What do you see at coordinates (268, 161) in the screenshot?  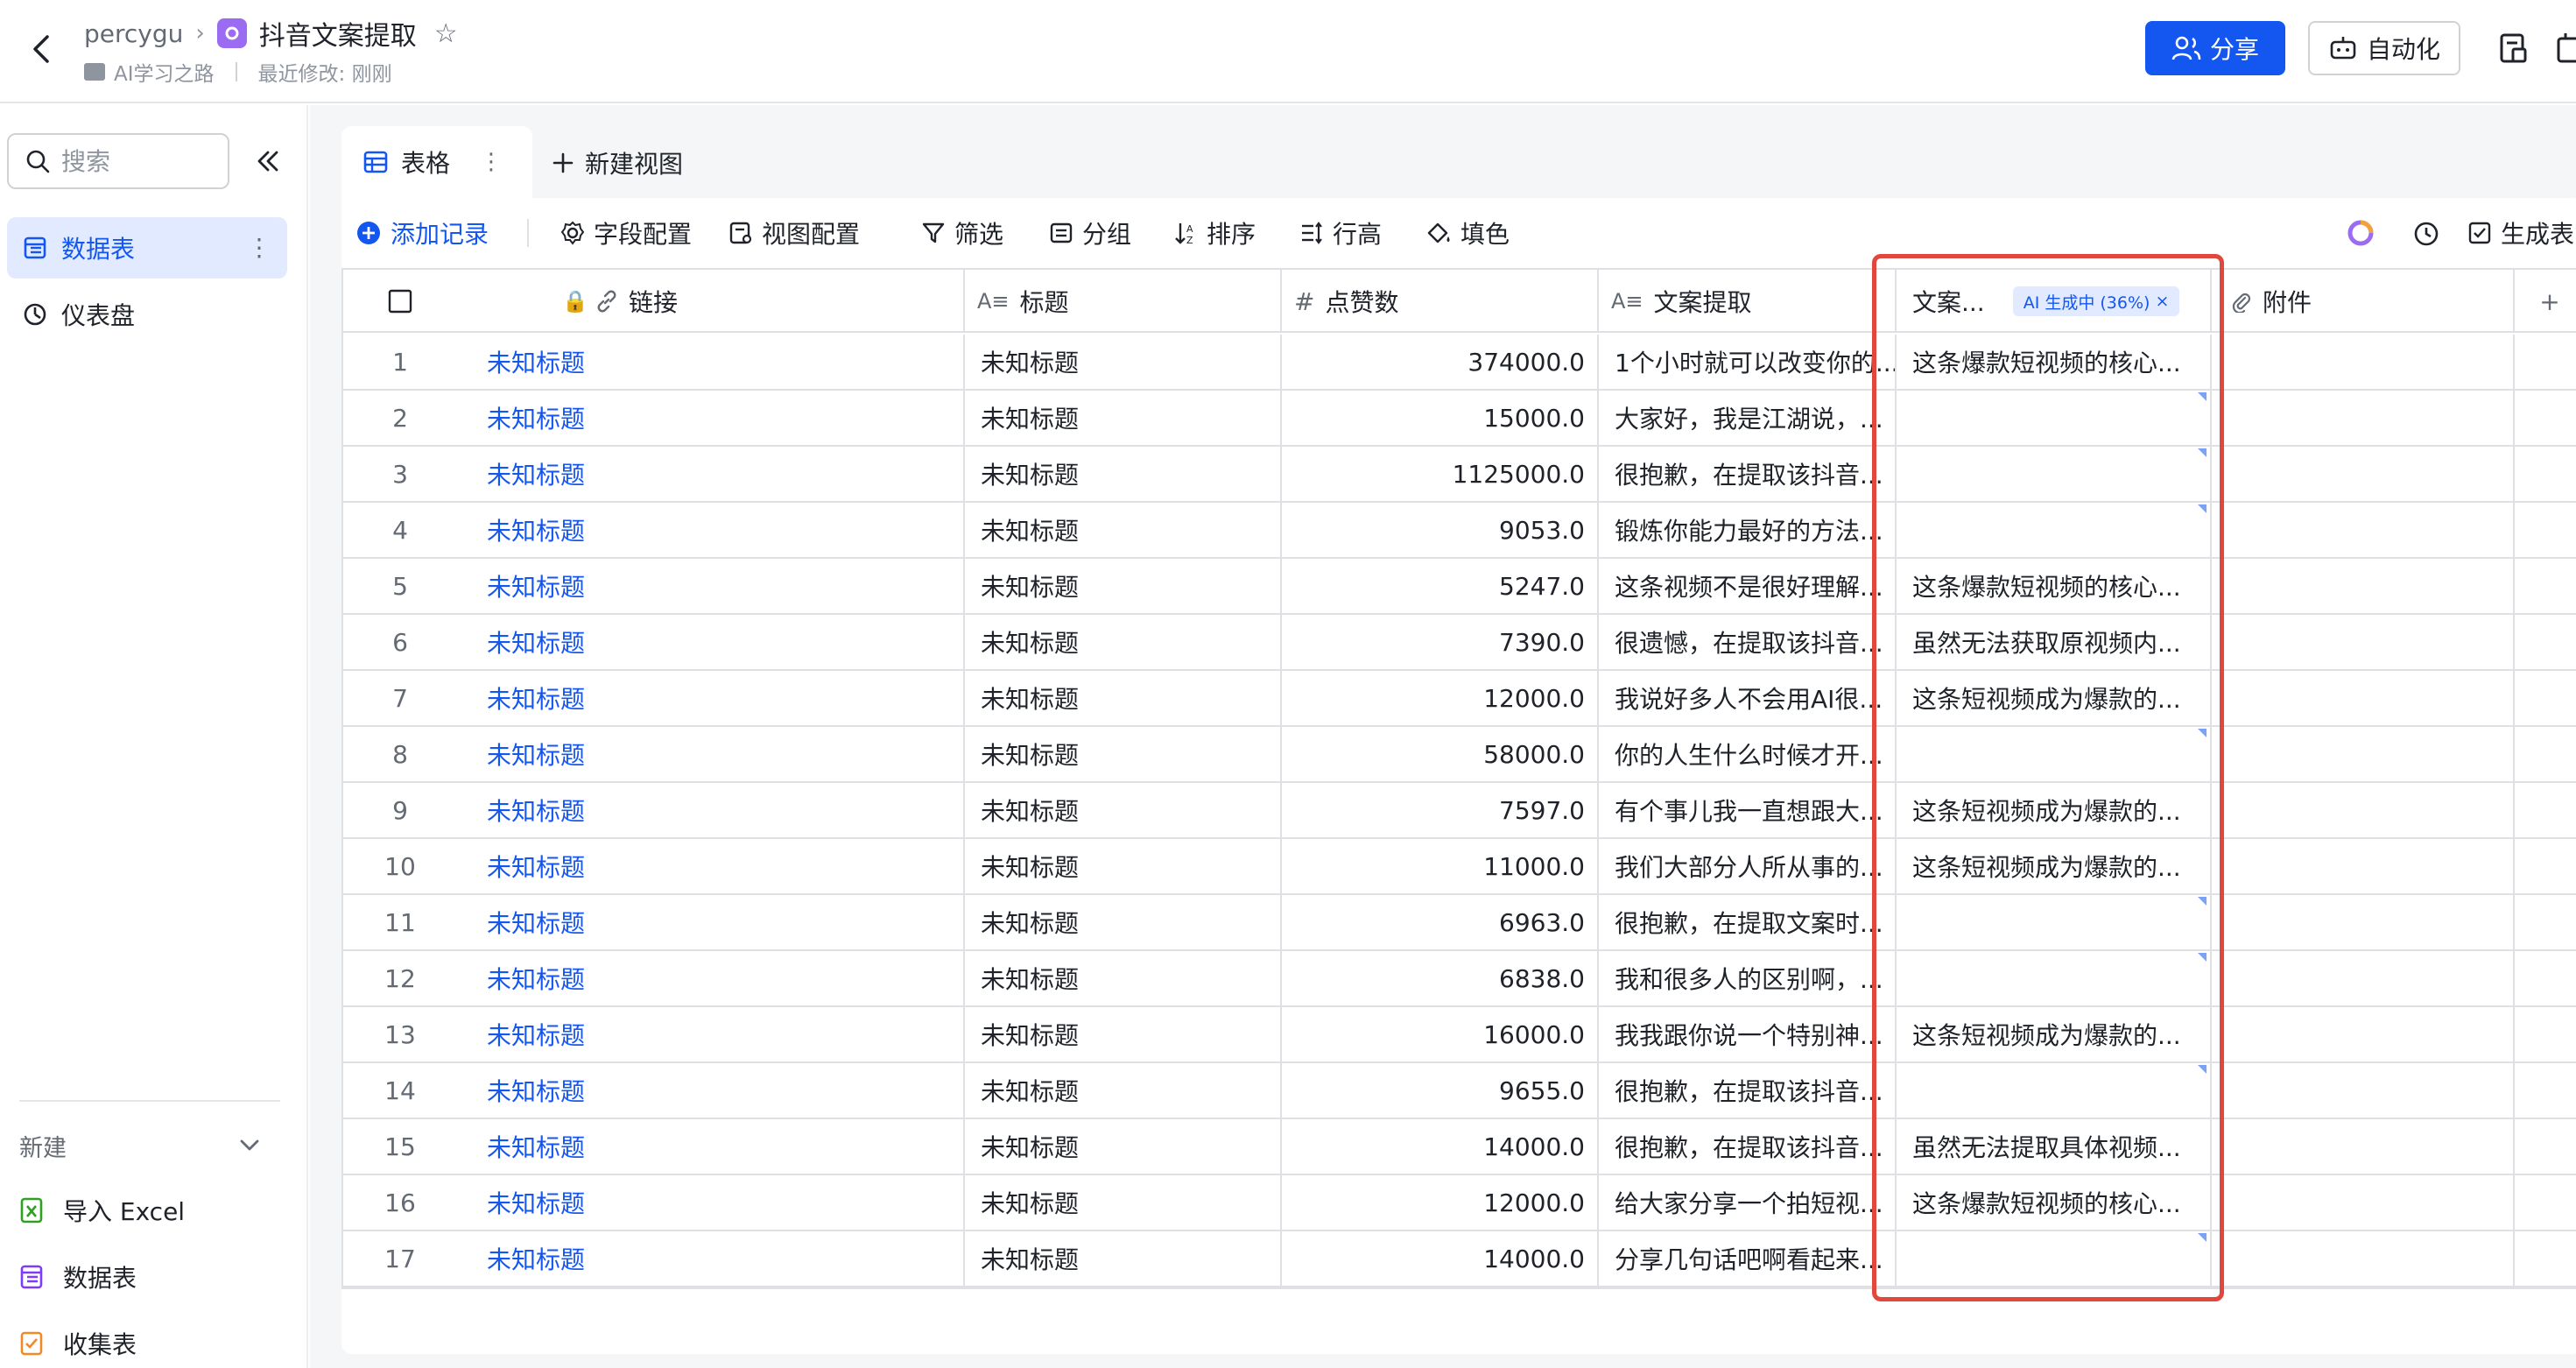 I see `collapse-sidebar-icon` at bounding box center [268, 161].